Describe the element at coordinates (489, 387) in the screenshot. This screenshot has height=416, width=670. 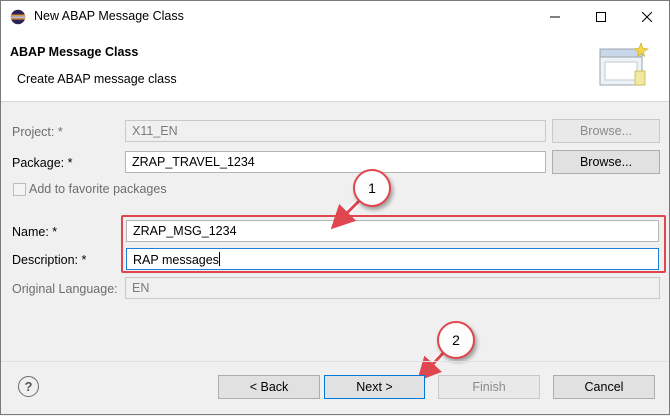
I see `finish-button: Finish` at that location.